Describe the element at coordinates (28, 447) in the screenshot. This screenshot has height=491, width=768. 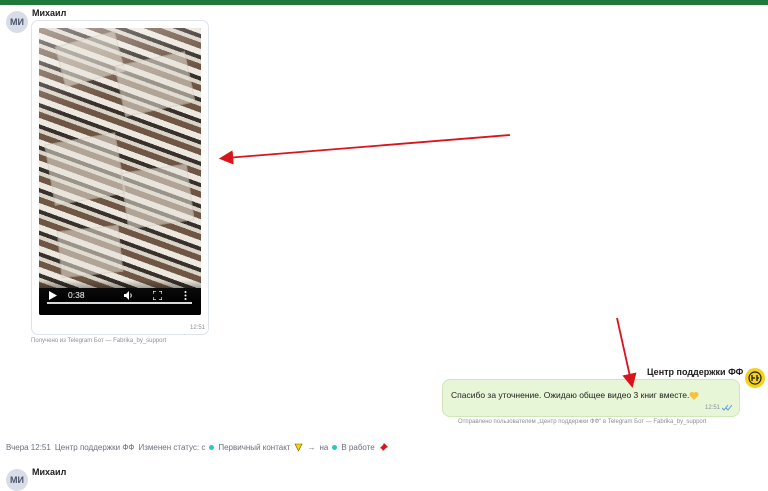
I see `event-time: Вчера 12:51` at that location.